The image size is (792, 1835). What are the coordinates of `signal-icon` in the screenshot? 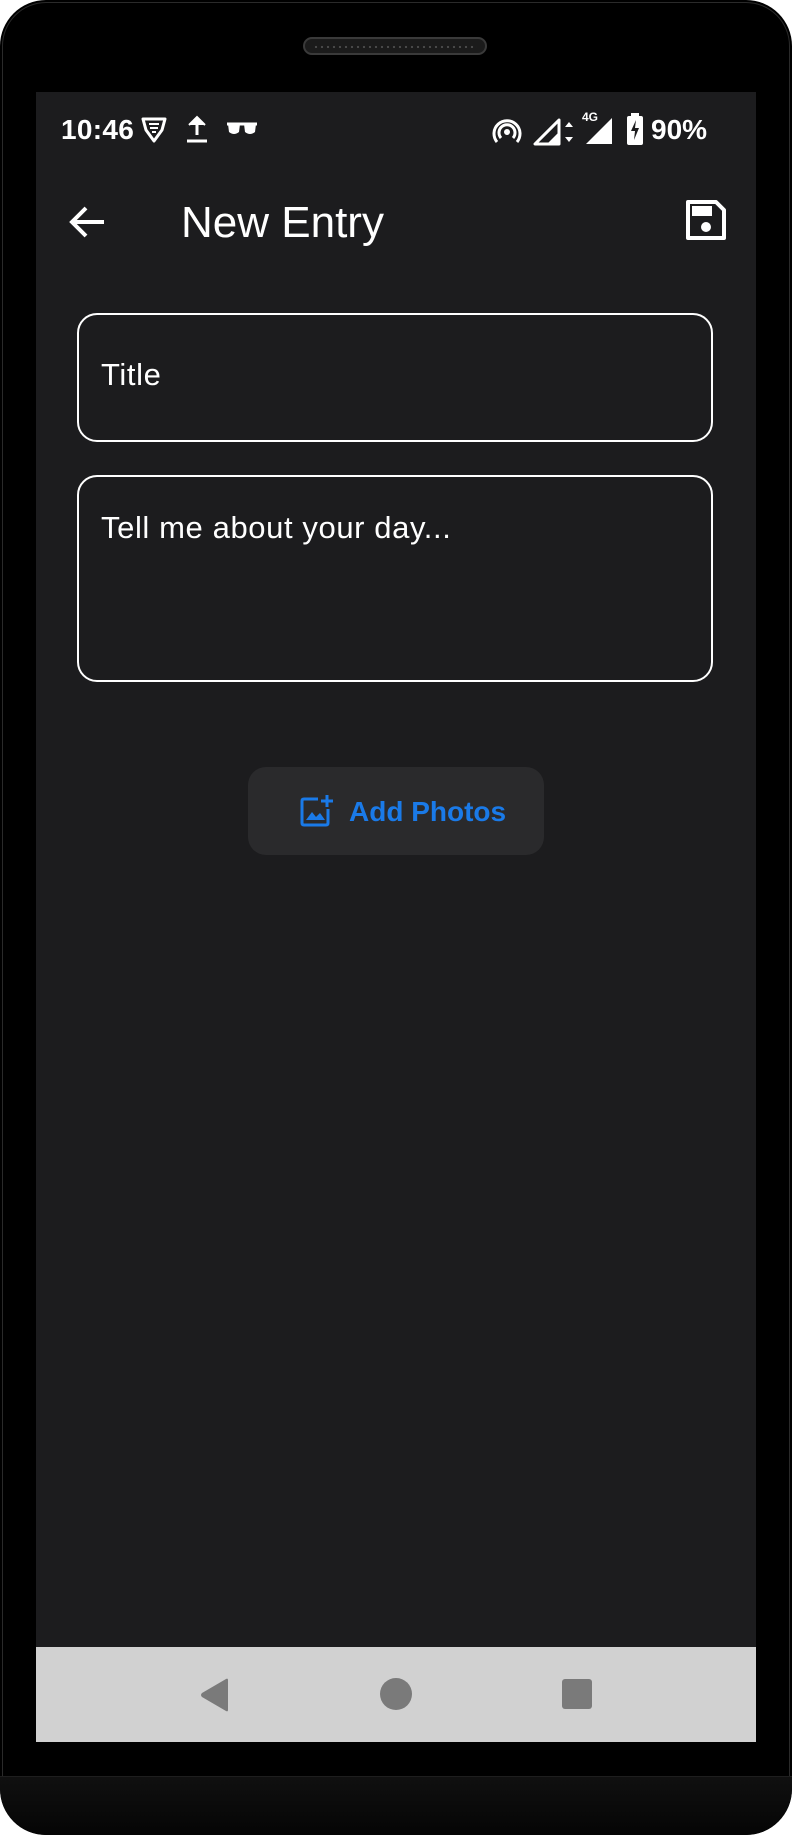 It's located at (555, 133).